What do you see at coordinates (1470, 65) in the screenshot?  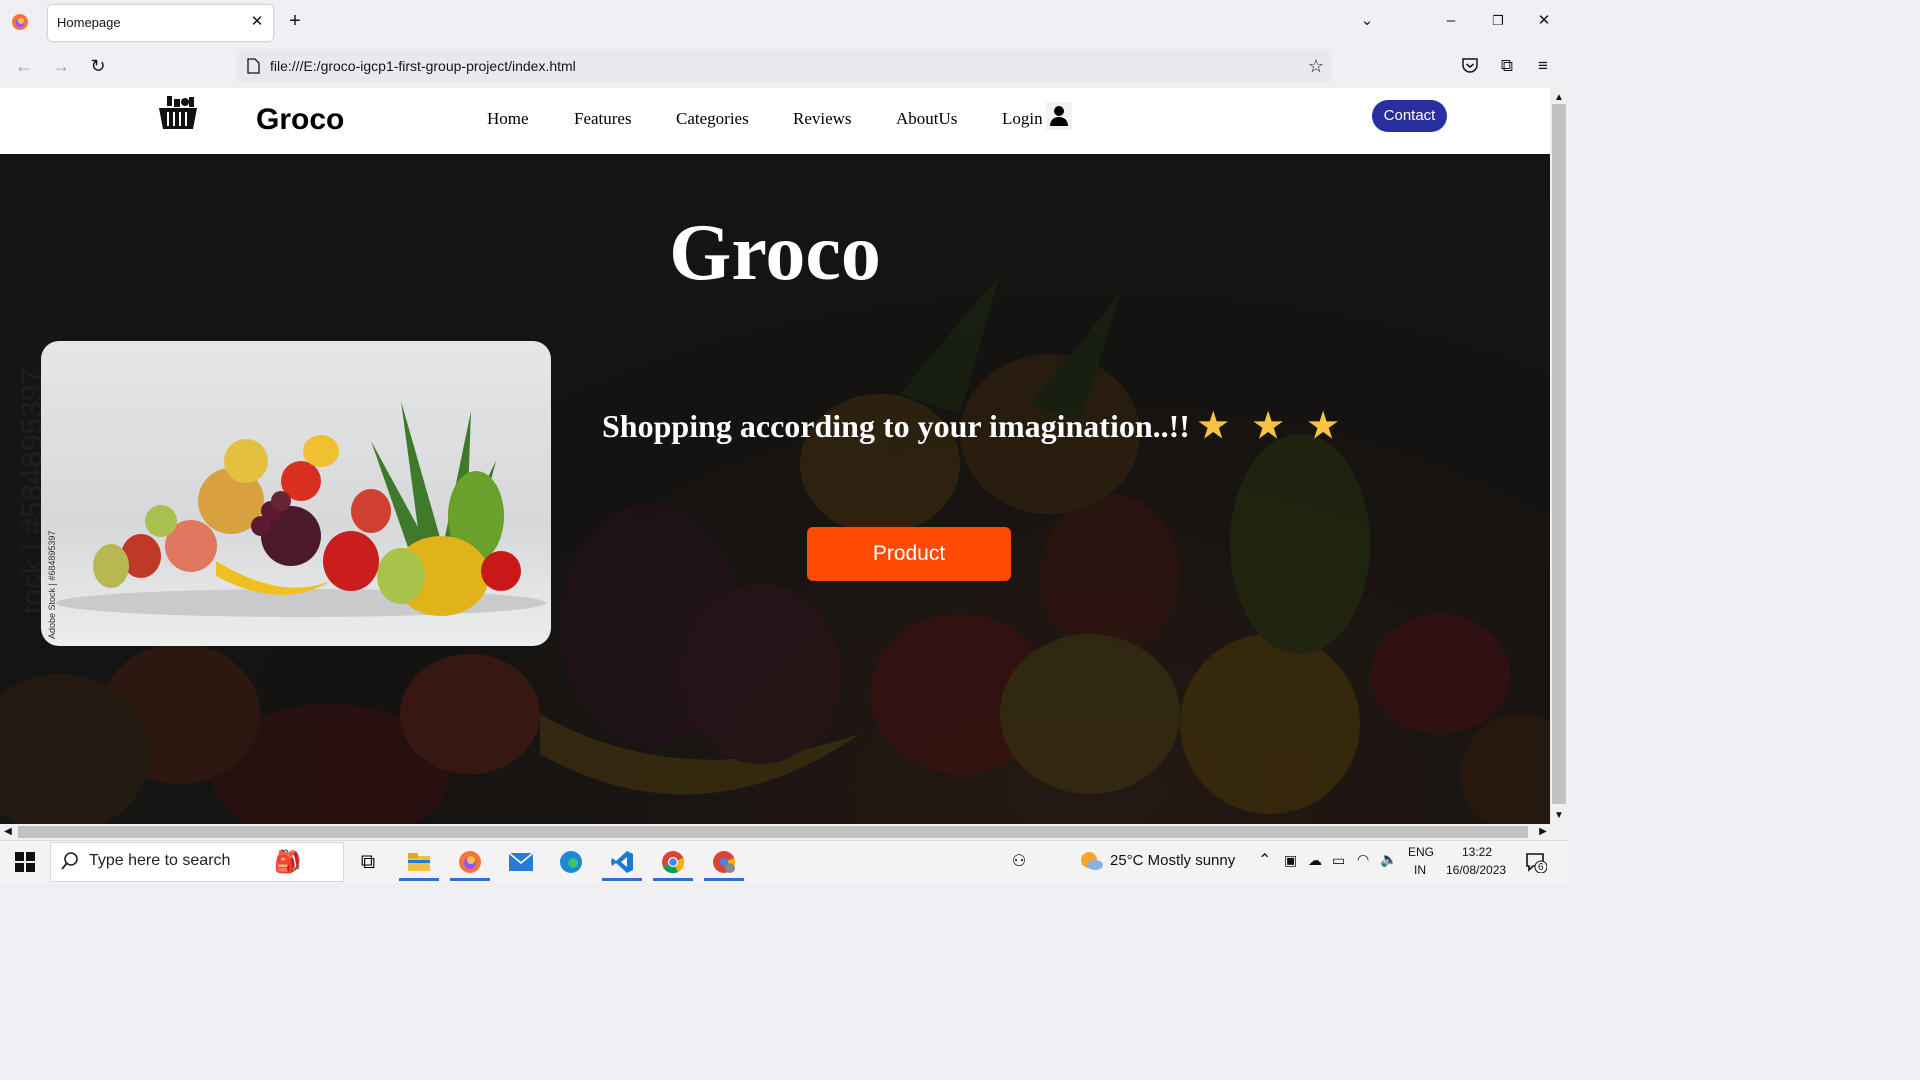 I see `pocket-icon` at bounding box center [1470, 65].